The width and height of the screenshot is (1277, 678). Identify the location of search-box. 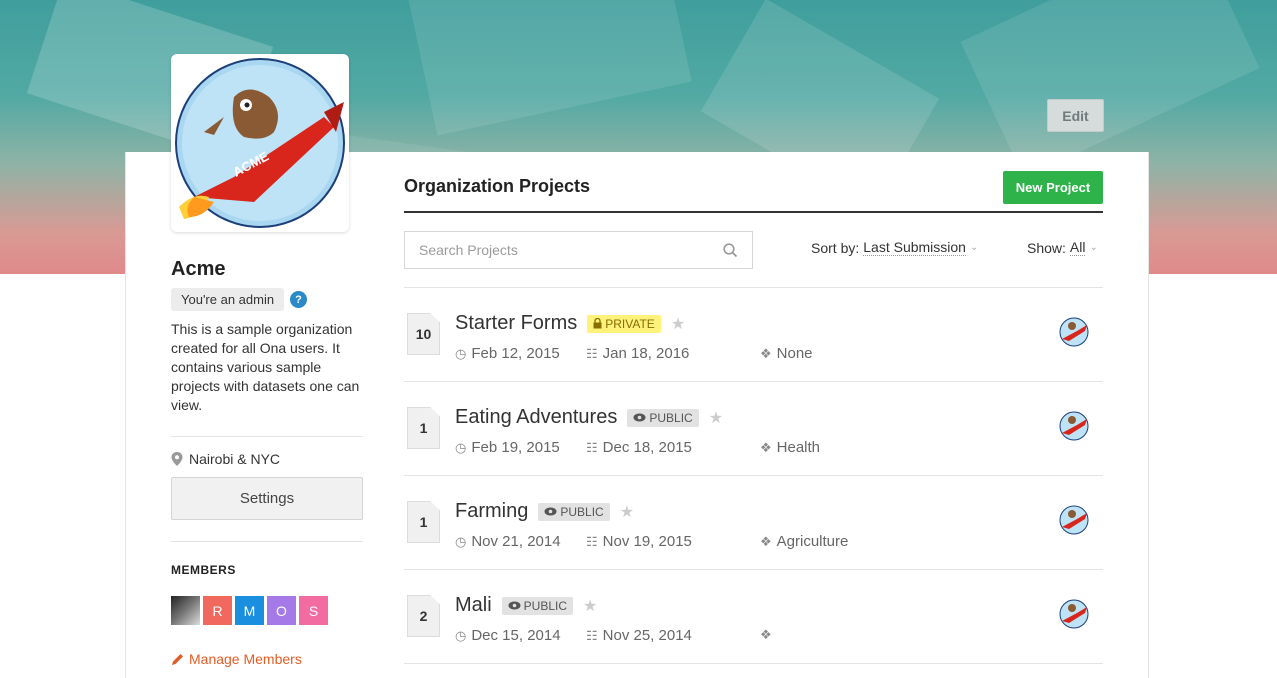
(578, 250).